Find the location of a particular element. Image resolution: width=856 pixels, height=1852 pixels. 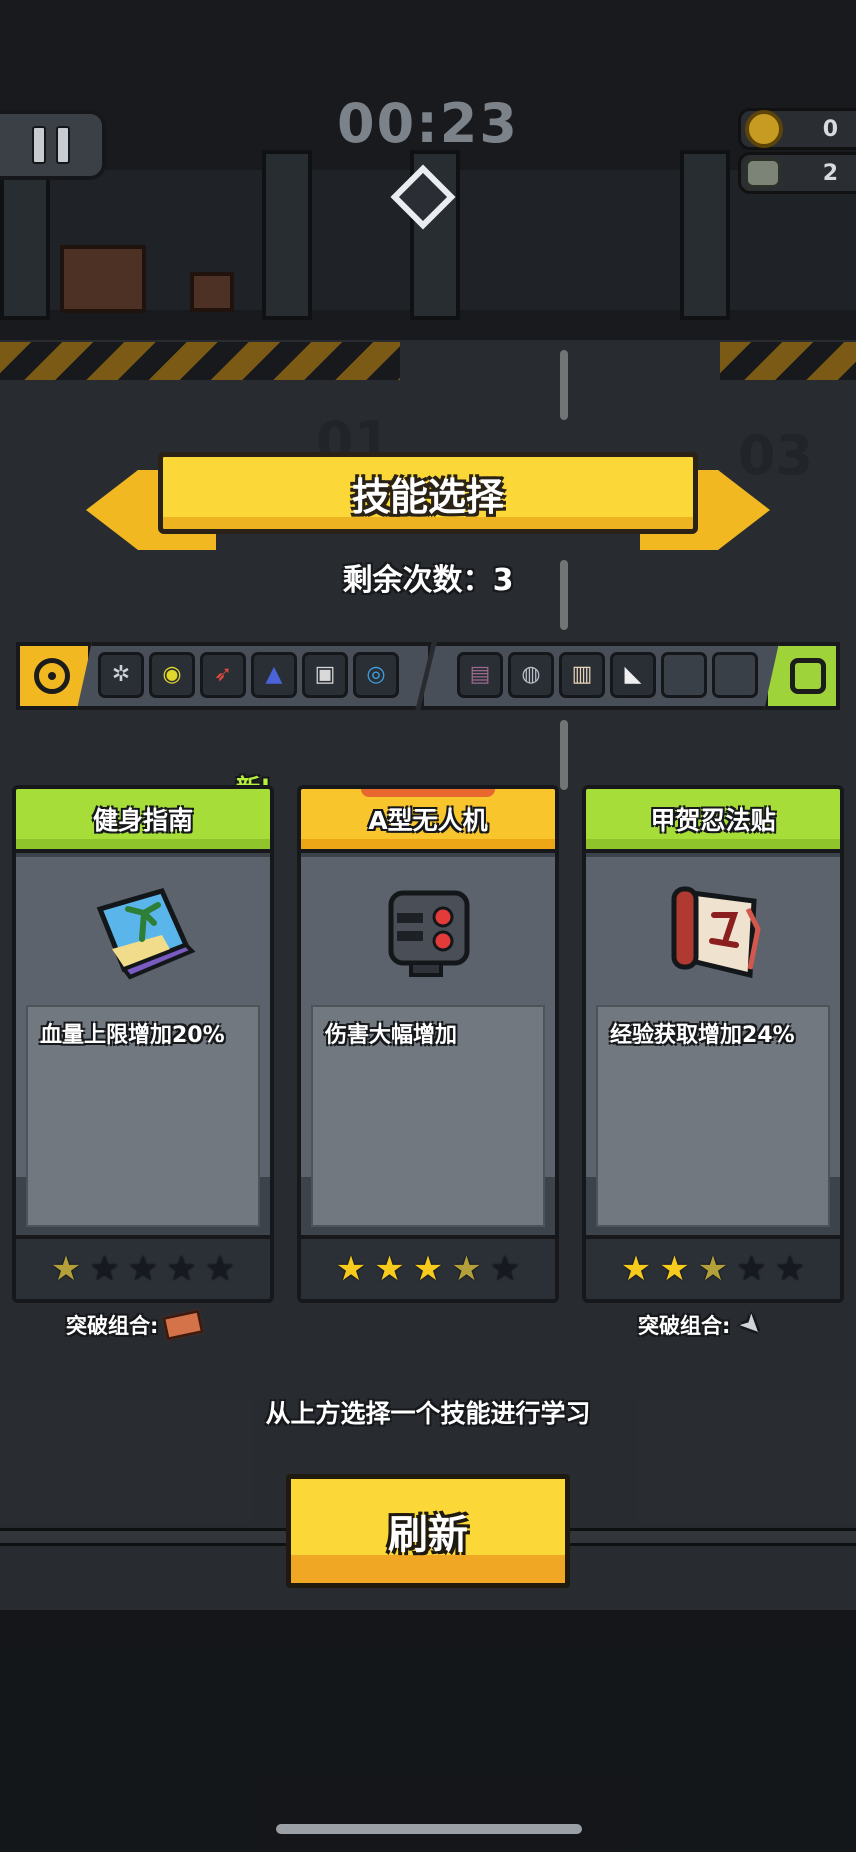

sneaker-icon: ◣ is located at coordinates (633, 675).